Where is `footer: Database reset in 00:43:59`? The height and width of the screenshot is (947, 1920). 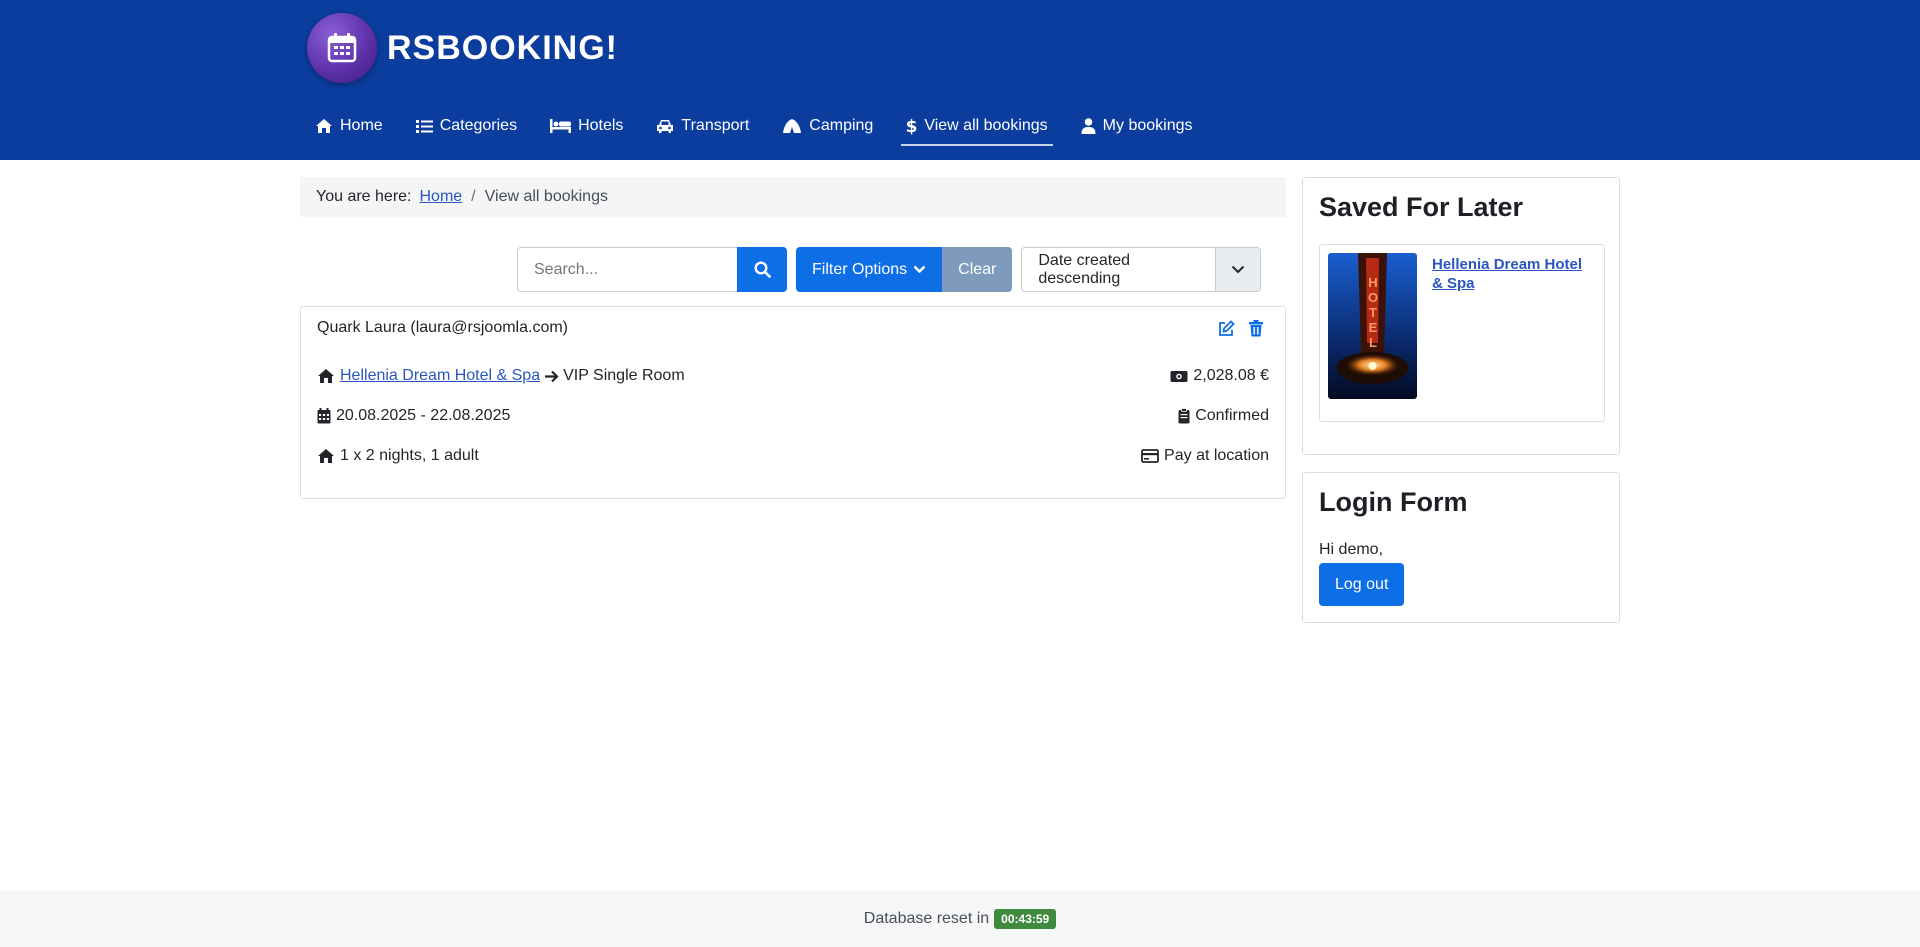
footer: Database reset in 00:43:59 is located at coordinates (960, 919).